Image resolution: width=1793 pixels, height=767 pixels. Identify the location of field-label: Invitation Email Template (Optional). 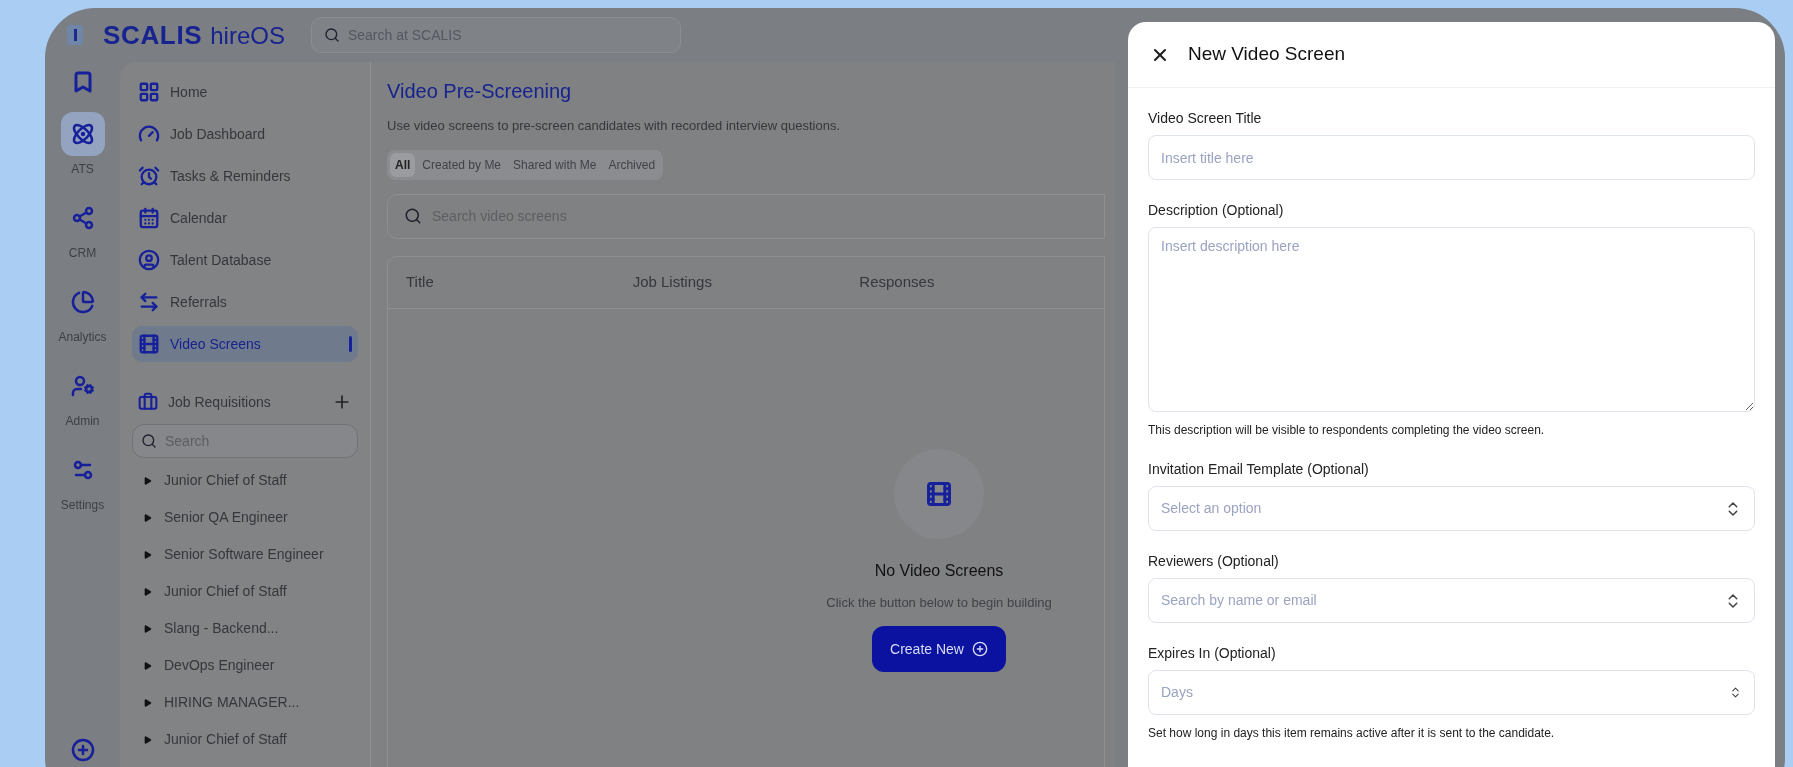
(1259, 469).